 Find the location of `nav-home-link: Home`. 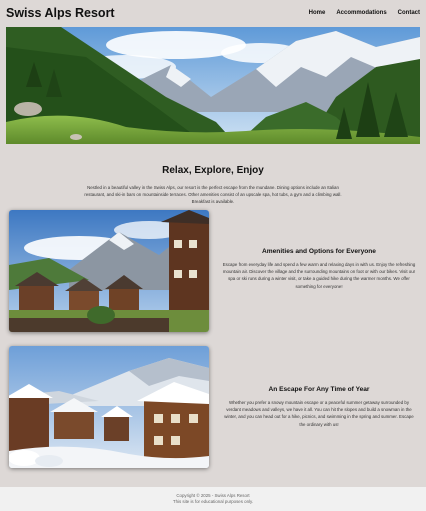

nav-home-link: Home is located at coordinates (317, 13).